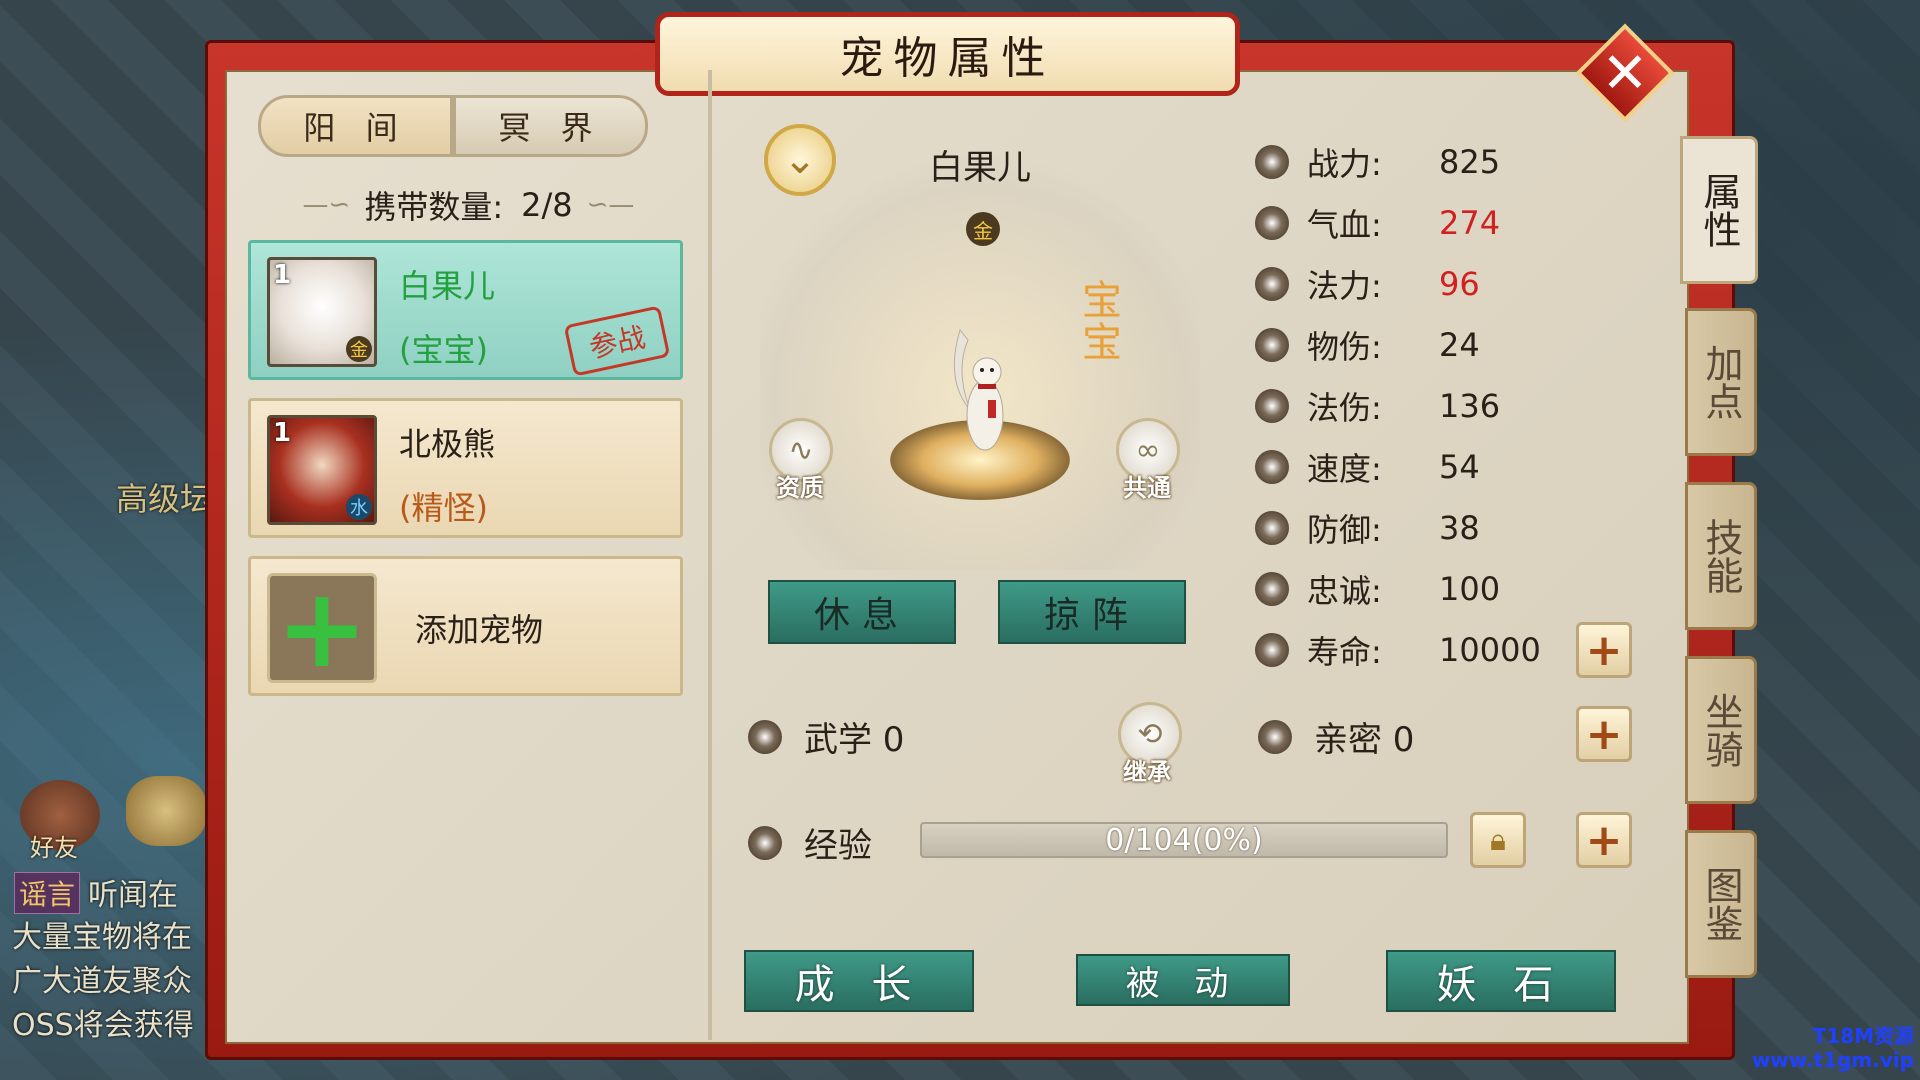 The height and width of the screenshot is (1080, 1920). What do you see at coordinates (1272, 284) in the screenshot?
I see `mana-icon` at bounding box center [1272, 284].